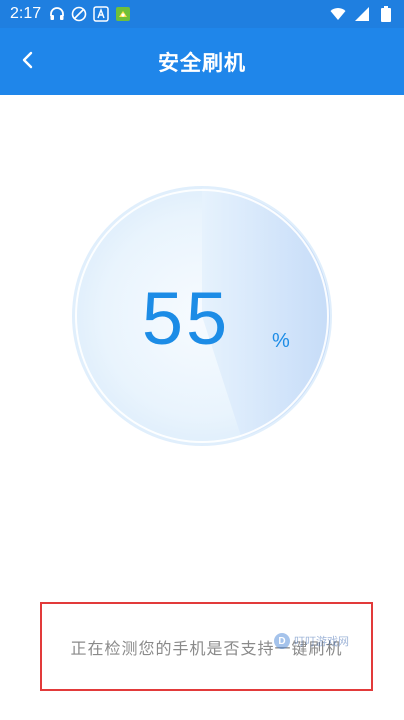 This screenshot has width=404, height=720. I want to click on back-button, so click(28, 60).